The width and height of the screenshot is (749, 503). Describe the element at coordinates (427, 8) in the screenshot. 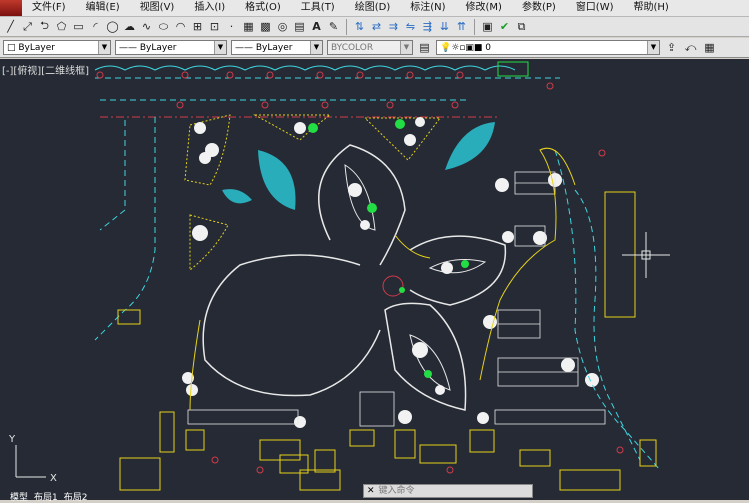

I see `menu-dimension: 标注(N)` at that location.